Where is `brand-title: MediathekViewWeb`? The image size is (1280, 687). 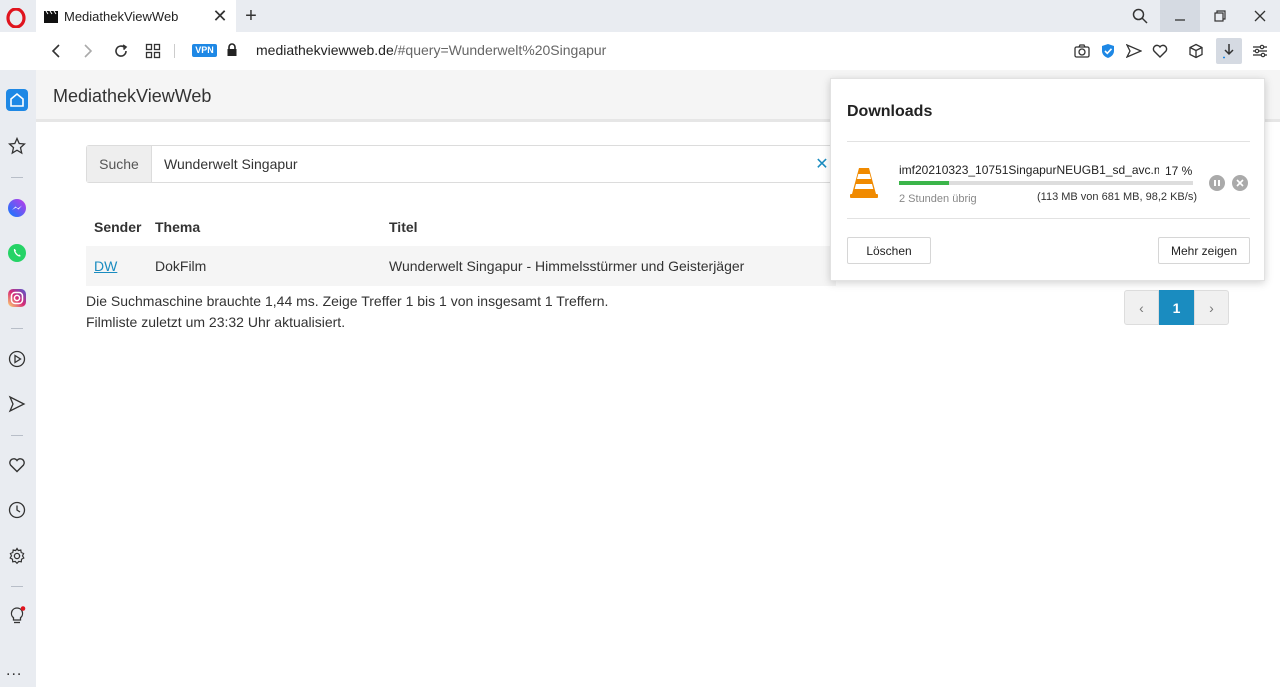
brand-title: MediathekViewWeb is located at coordinates (132, 96).